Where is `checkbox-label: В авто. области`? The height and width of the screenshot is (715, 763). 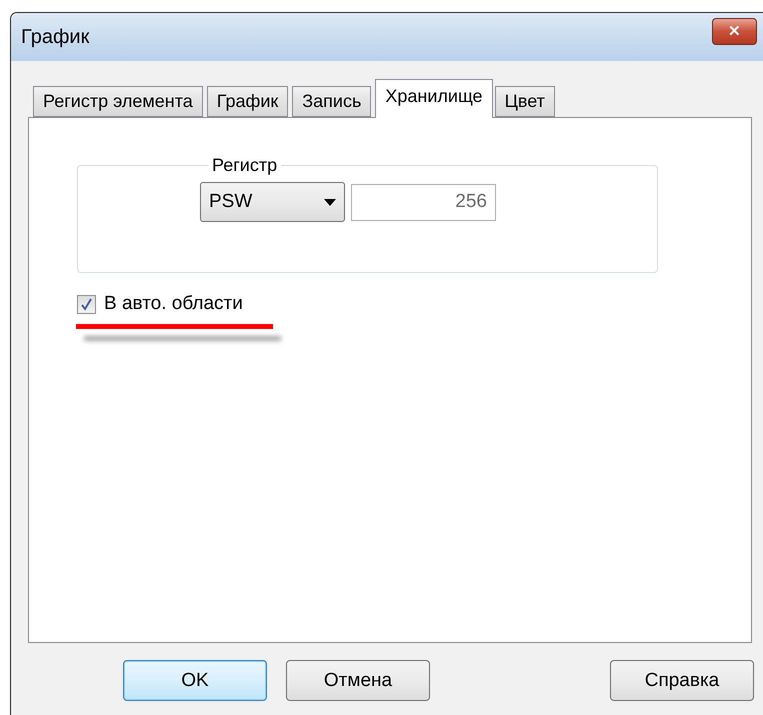
checkbox-label: В авто. области is located at coordinates (173, 304).